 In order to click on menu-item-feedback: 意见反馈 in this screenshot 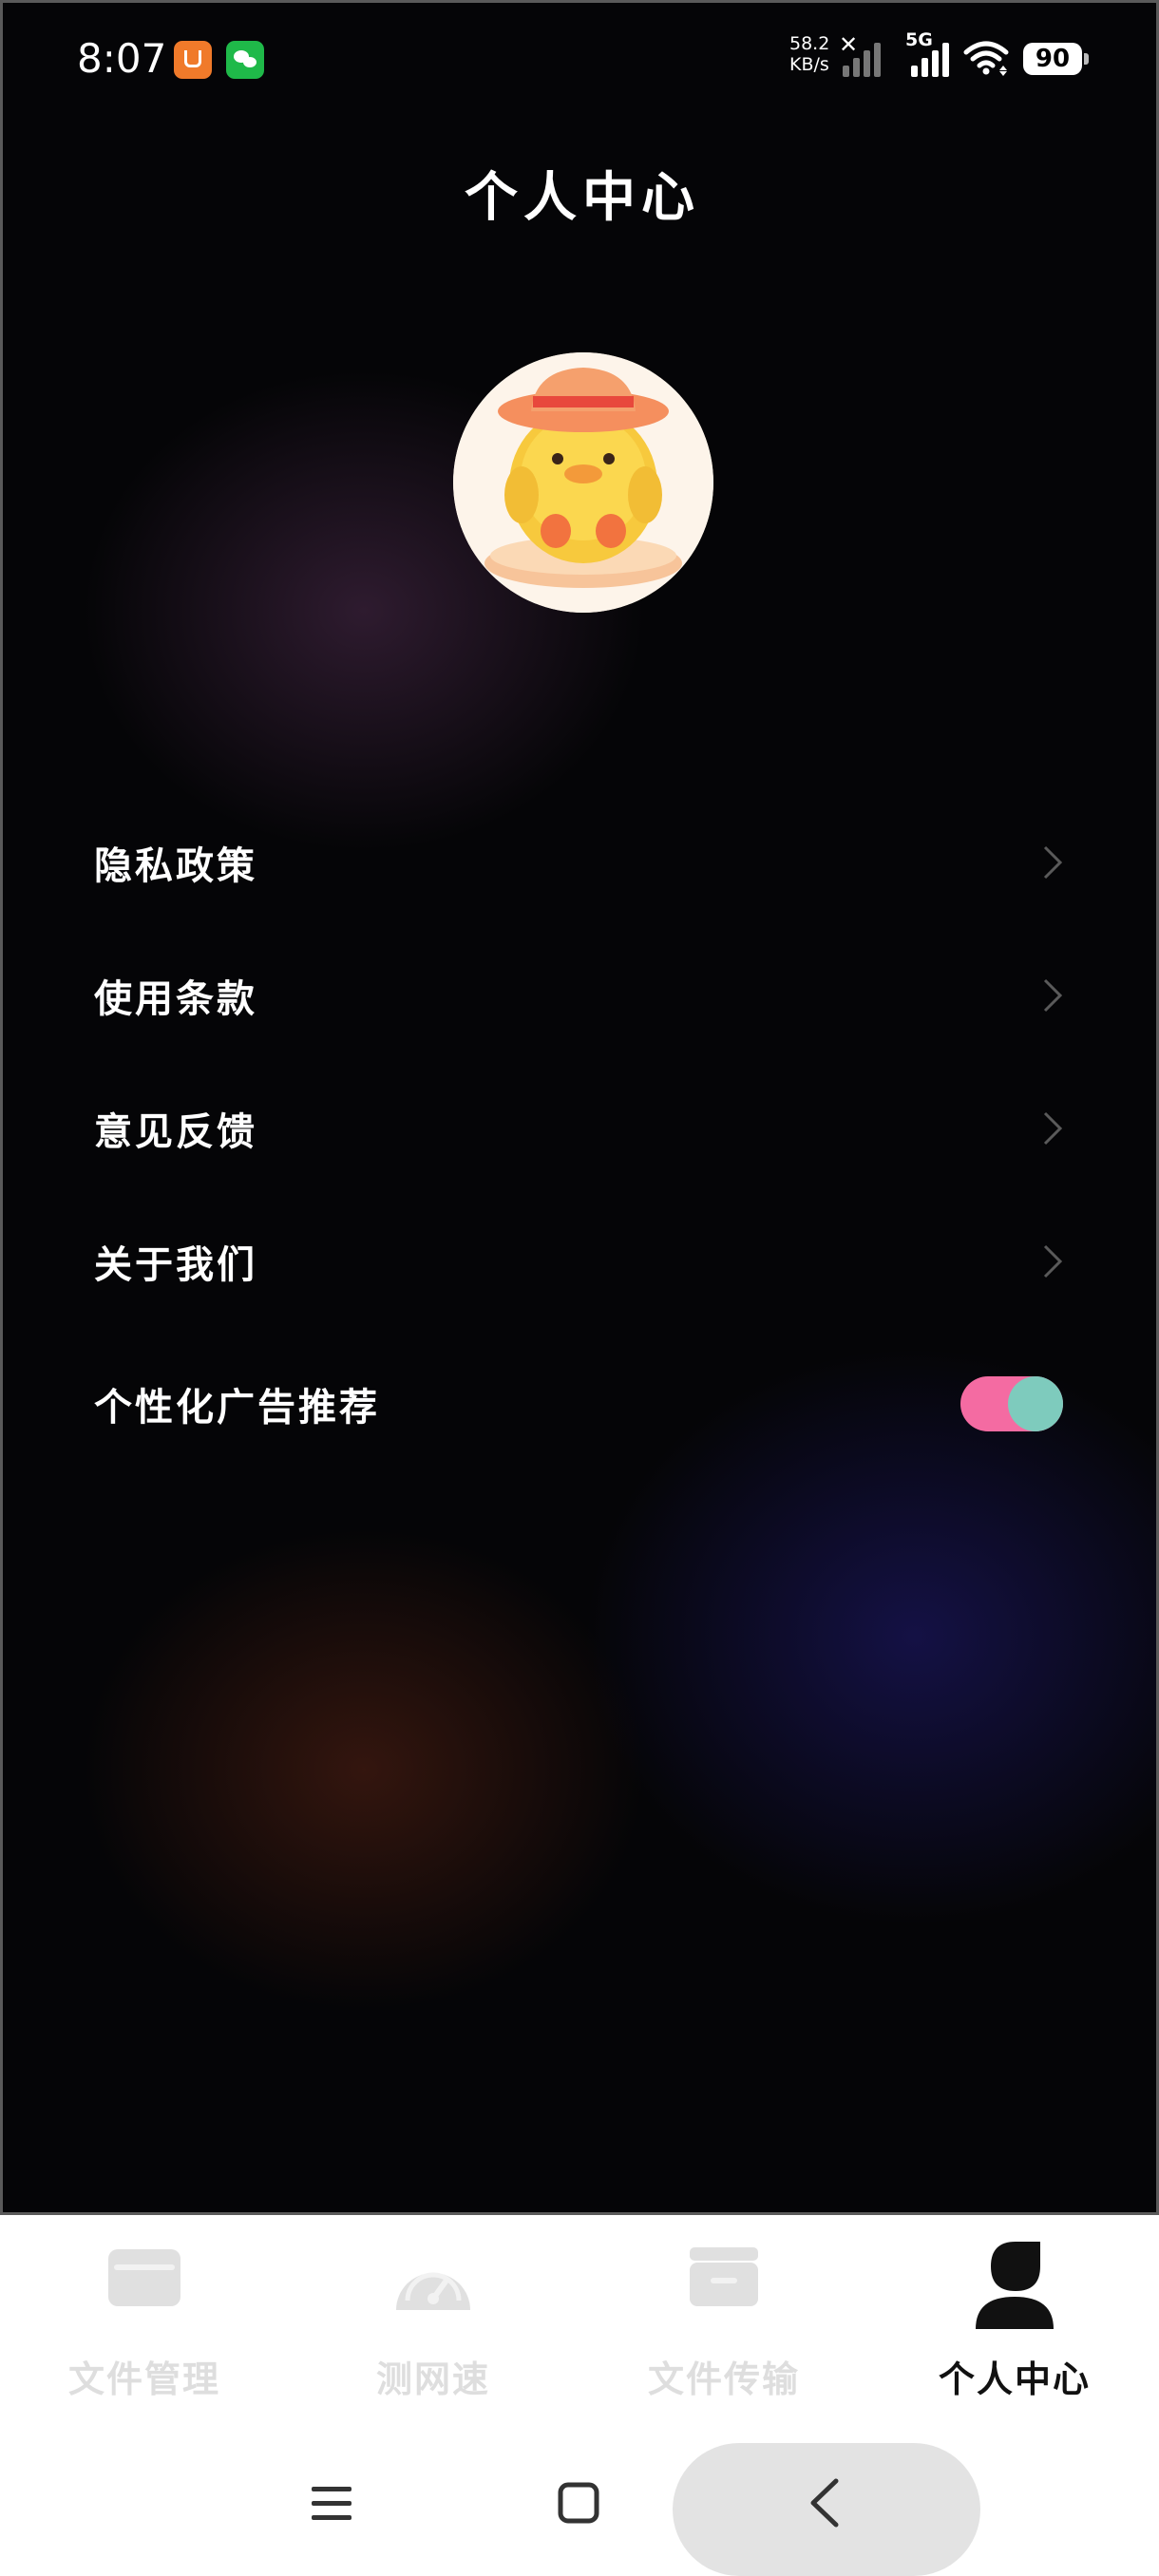, I will do `click(578, 1128)`.